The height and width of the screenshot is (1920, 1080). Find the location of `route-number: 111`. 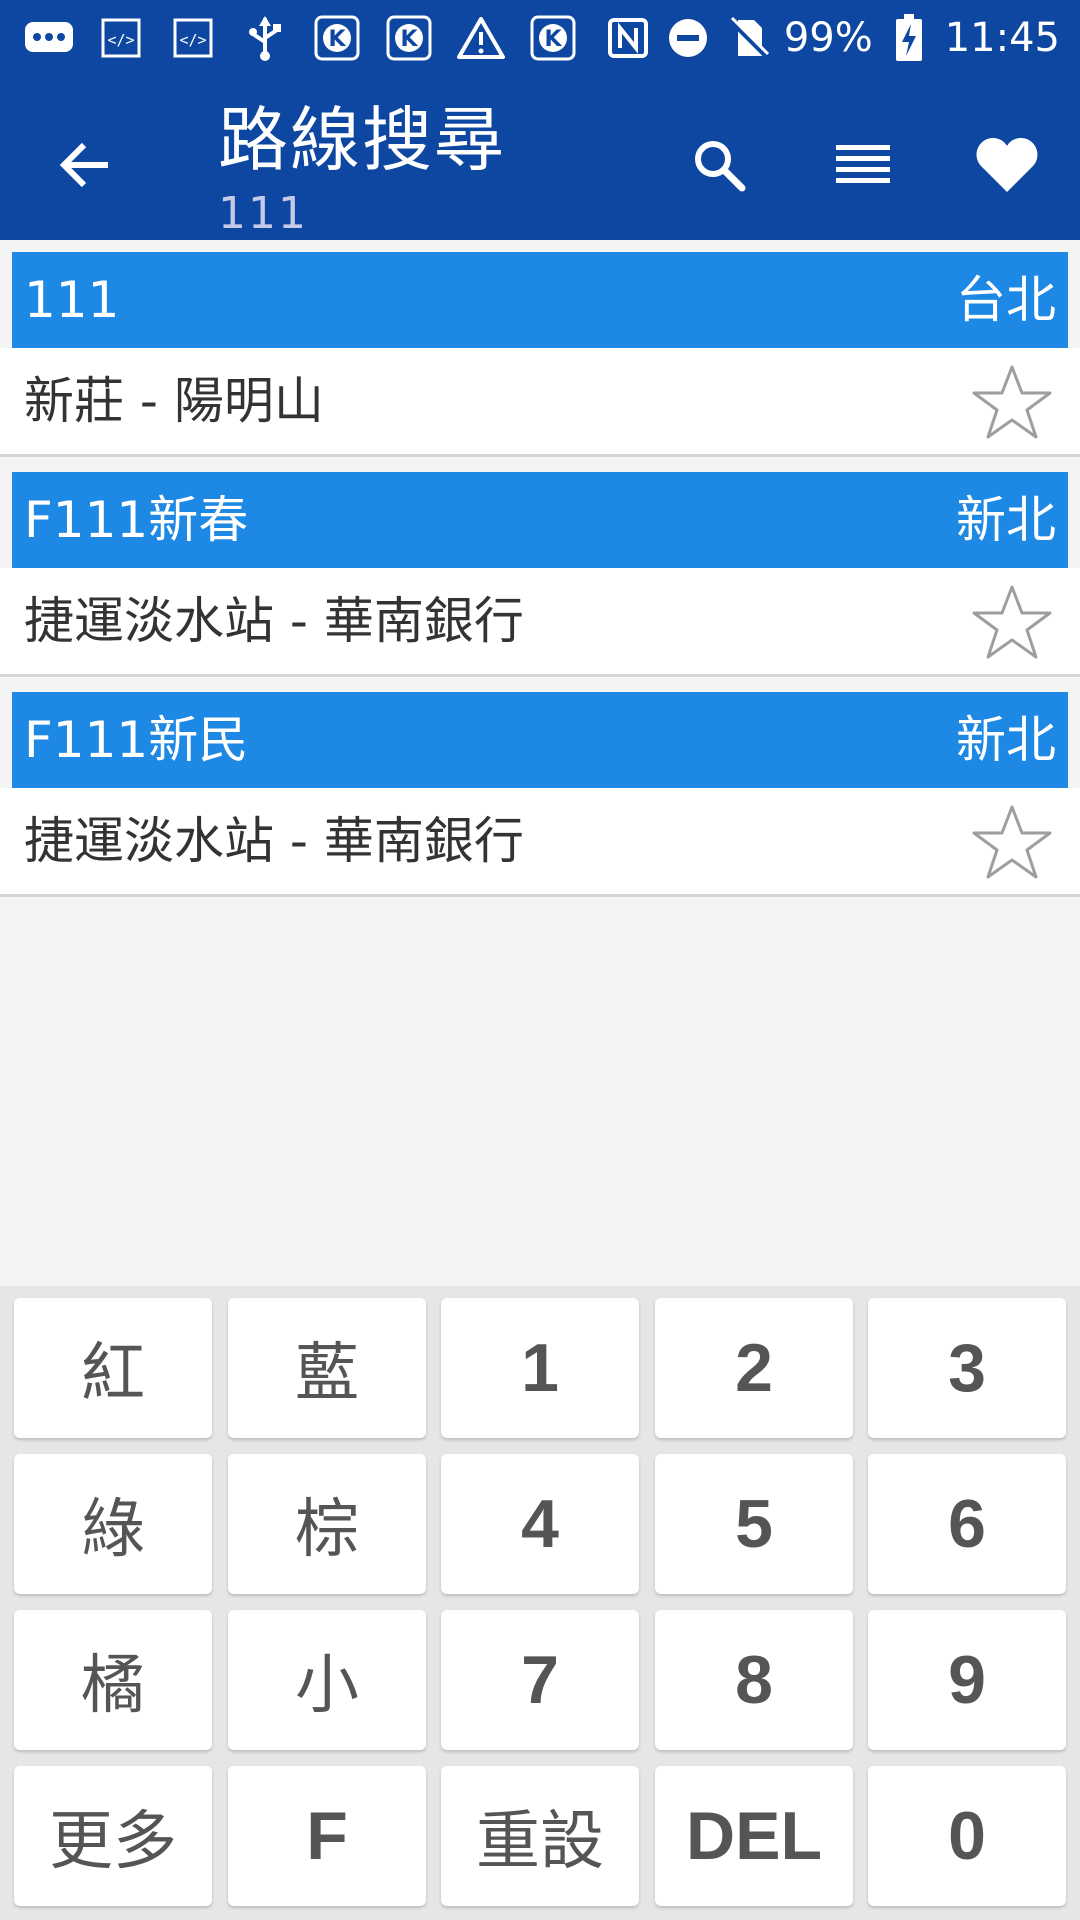

route-number: 111 is located at coordinates (72, 300).